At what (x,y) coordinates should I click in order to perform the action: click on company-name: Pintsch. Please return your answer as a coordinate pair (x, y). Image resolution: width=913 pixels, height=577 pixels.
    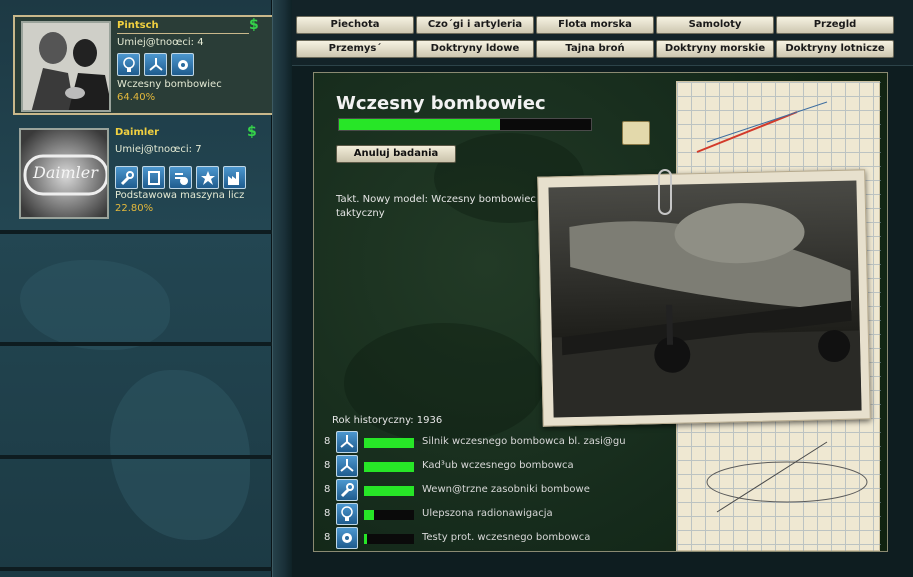
    Looking at the image, I should click on (138, 25).